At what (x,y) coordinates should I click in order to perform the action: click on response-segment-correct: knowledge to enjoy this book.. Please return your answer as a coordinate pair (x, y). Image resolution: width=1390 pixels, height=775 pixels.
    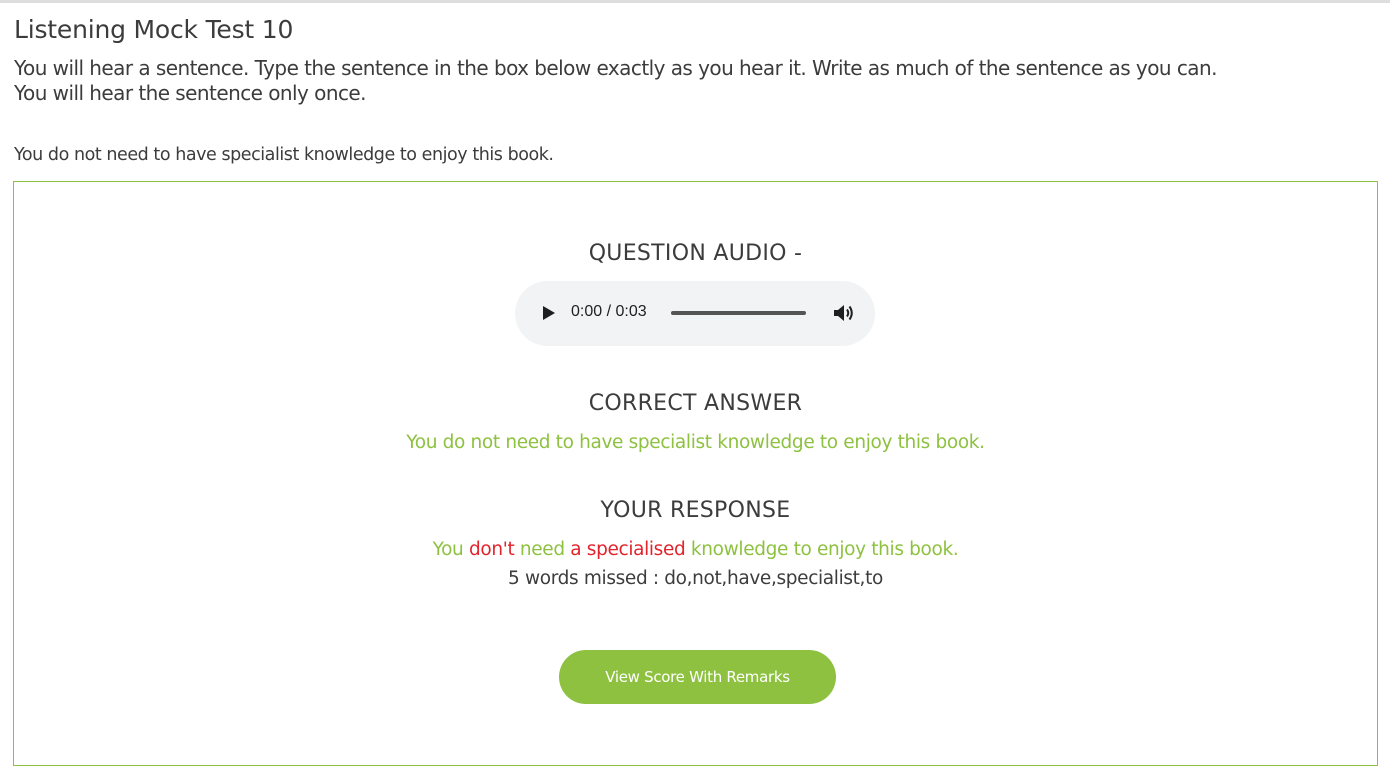
    Looking at the image, I should click on (822, 549).